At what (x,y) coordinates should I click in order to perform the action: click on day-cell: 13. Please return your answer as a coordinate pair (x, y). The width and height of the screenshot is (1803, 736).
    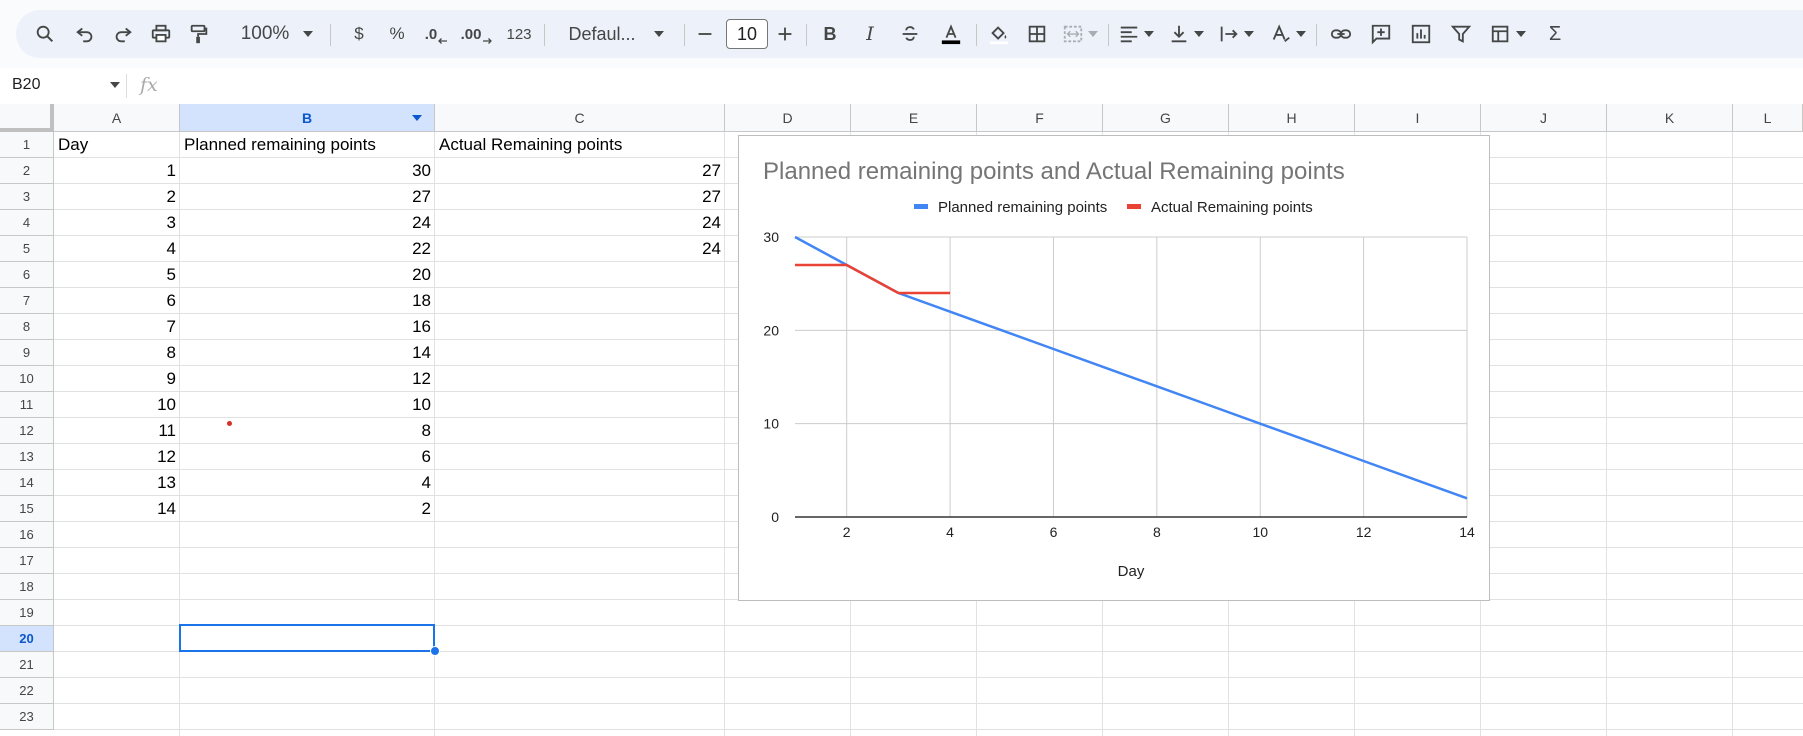
    Looking at the image, I should click on (115, 483).